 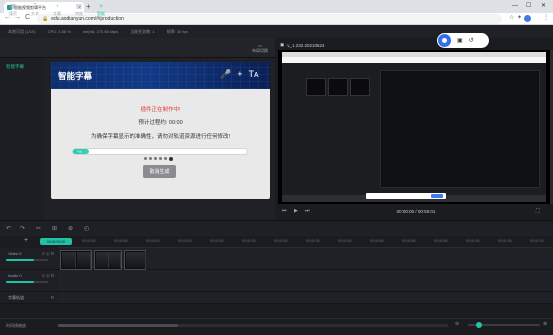 What do you see at coordinates (504, 325) in the screenshot?
I see `timeline-zoom-slider` at bounding box center [504, 325].